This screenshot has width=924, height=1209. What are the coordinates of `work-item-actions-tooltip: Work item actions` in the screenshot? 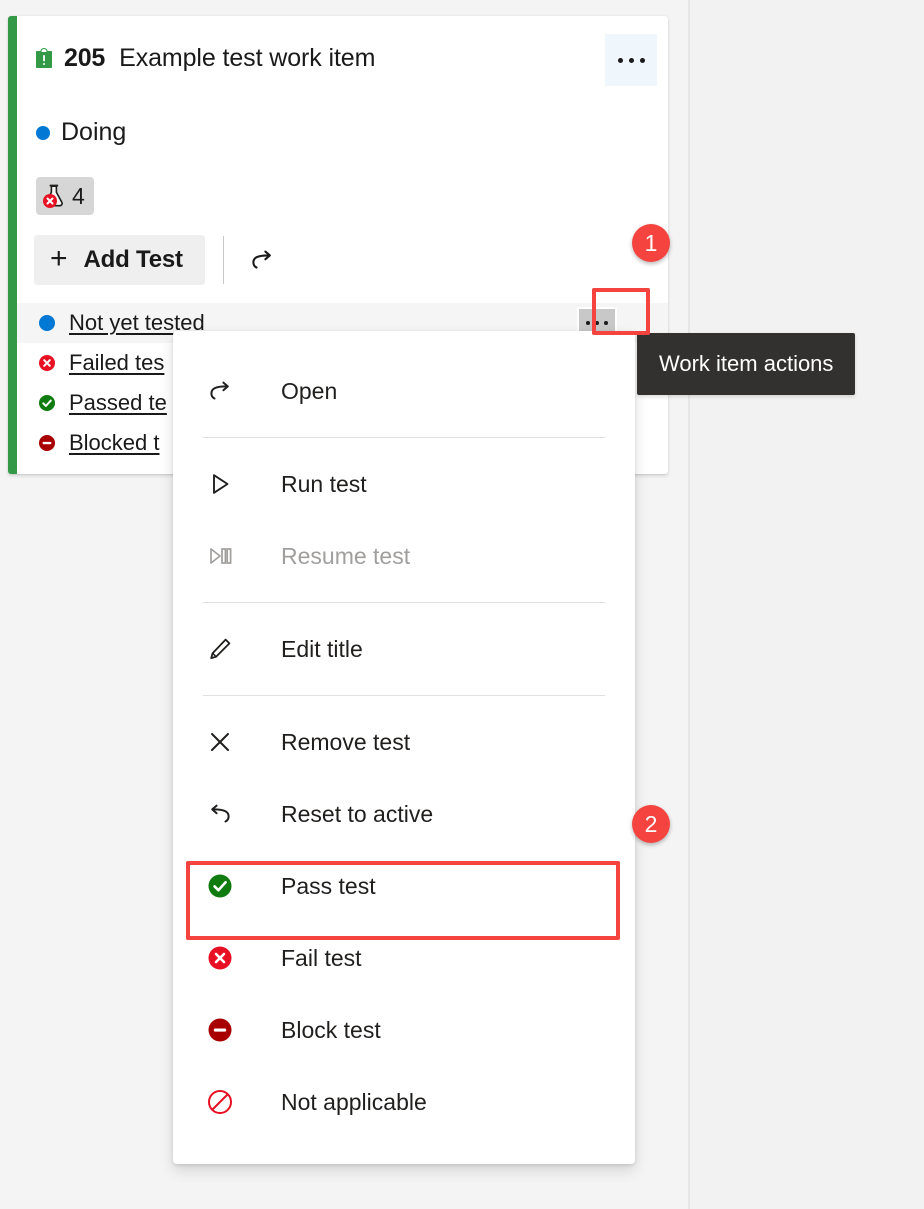 It's located at (746, 364).